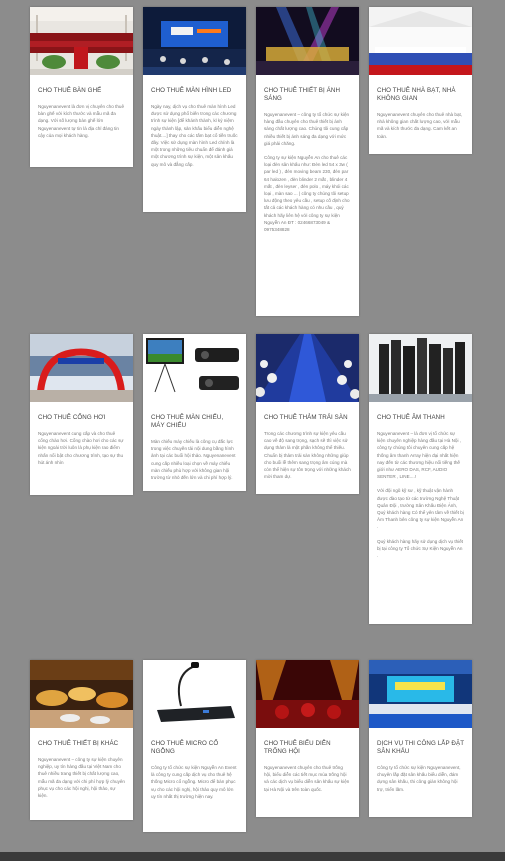  I want to click on inflatable-gate-image, so click(81, 368).